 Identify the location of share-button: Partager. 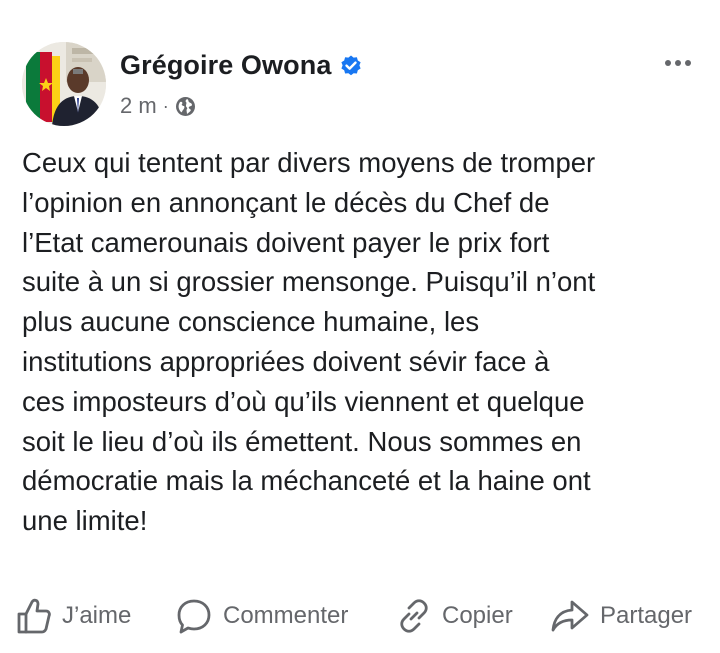
(621, 616).